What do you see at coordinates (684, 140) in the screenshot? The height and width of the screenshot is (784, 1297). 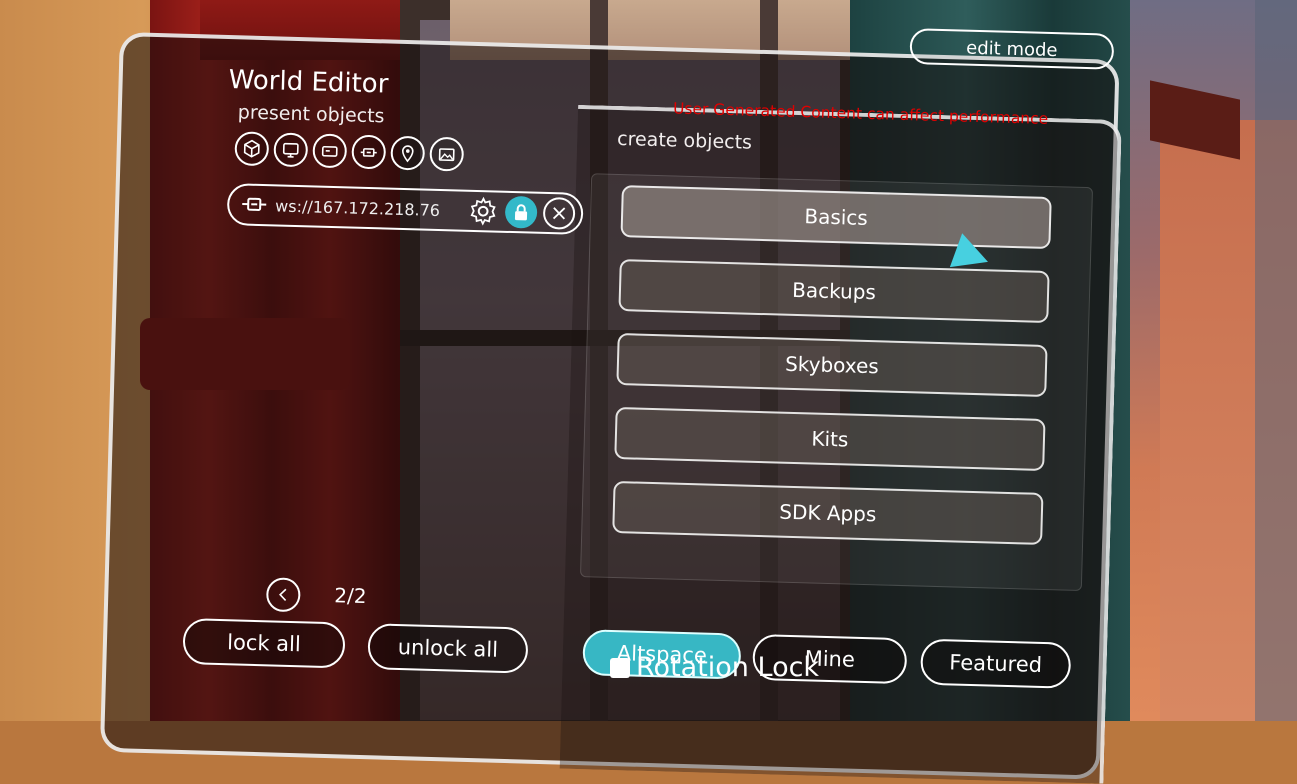 I see `create-objects-label: create objects` at bounding box center [684, 140].